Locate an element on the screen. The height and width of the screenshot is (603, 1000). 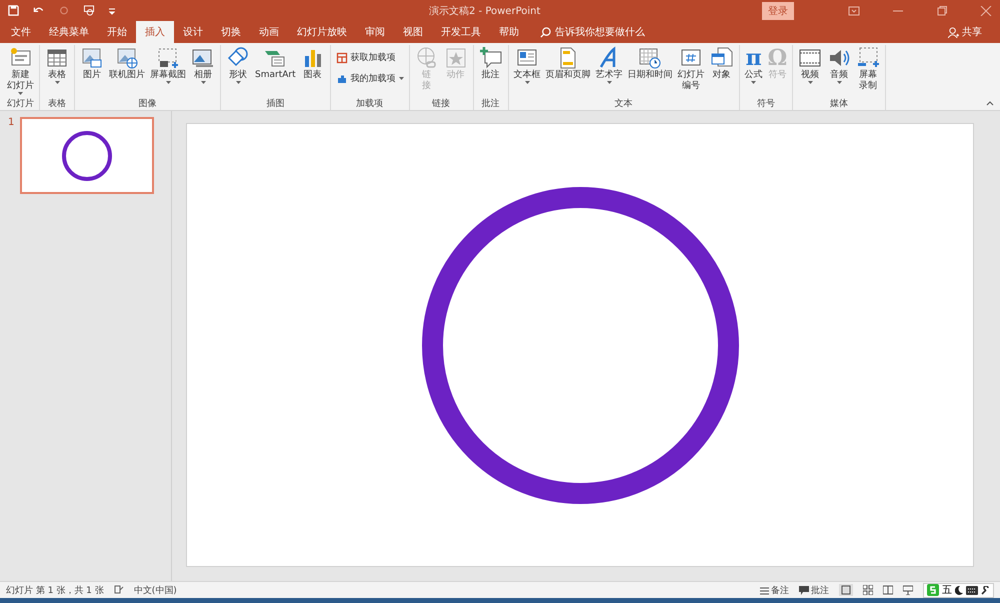
window-title: 演示文稿2 - PowerPoint is located at coordinates (485, 11).